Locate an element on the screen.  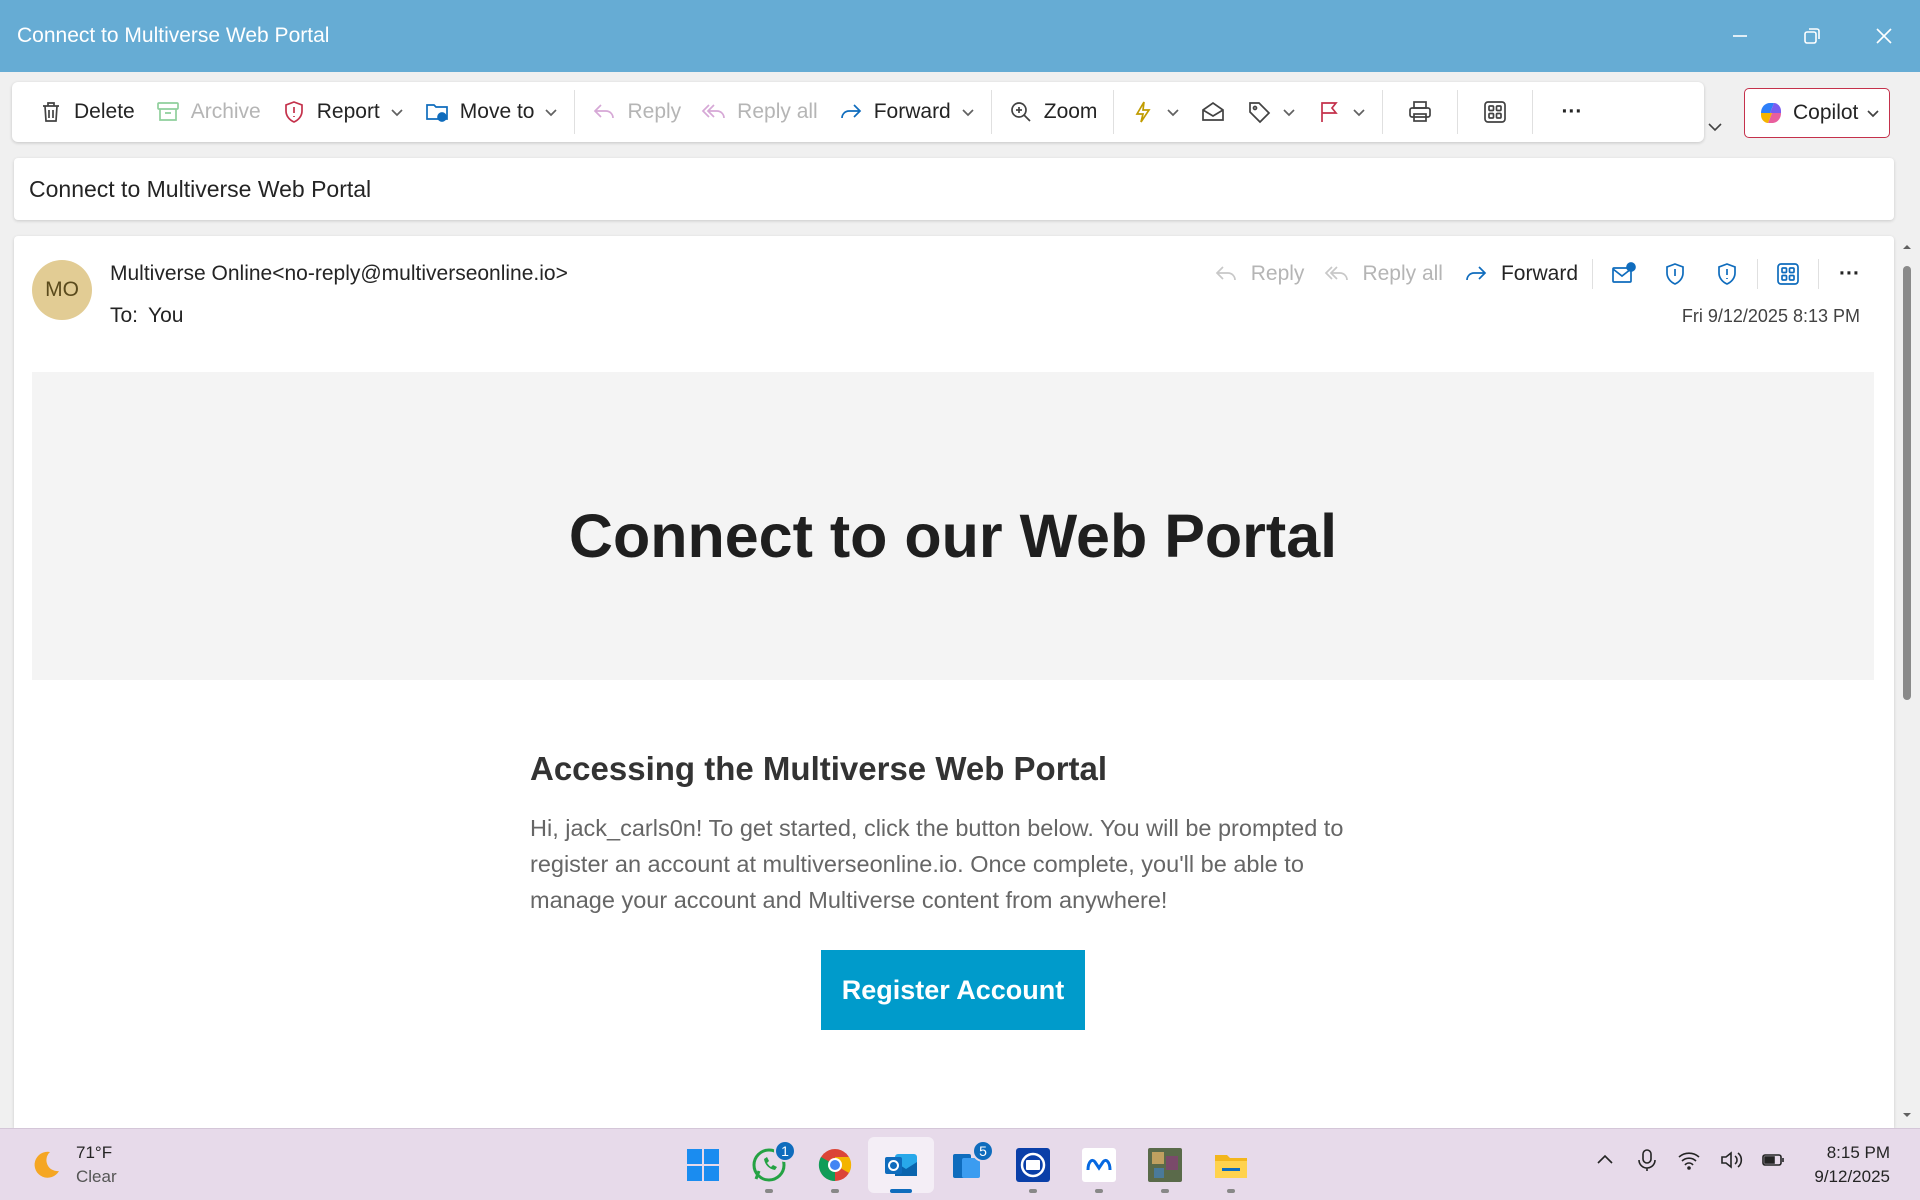
forward-button: Forward is located at coordinates (906, 112).